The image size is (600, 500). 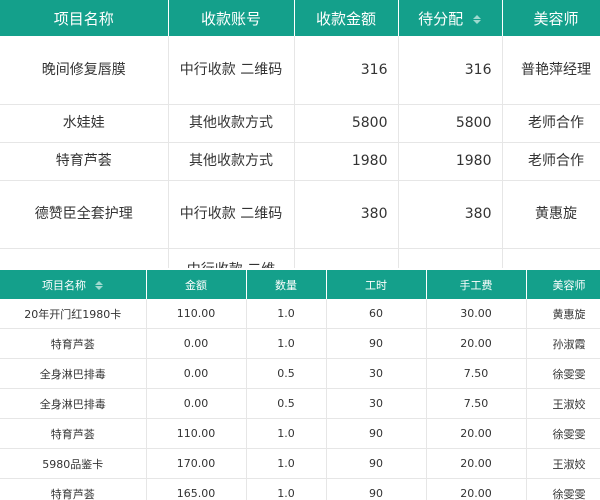 I want to click on cell-project-name: 晚间修复唇膜, so click(x=84, y=70).